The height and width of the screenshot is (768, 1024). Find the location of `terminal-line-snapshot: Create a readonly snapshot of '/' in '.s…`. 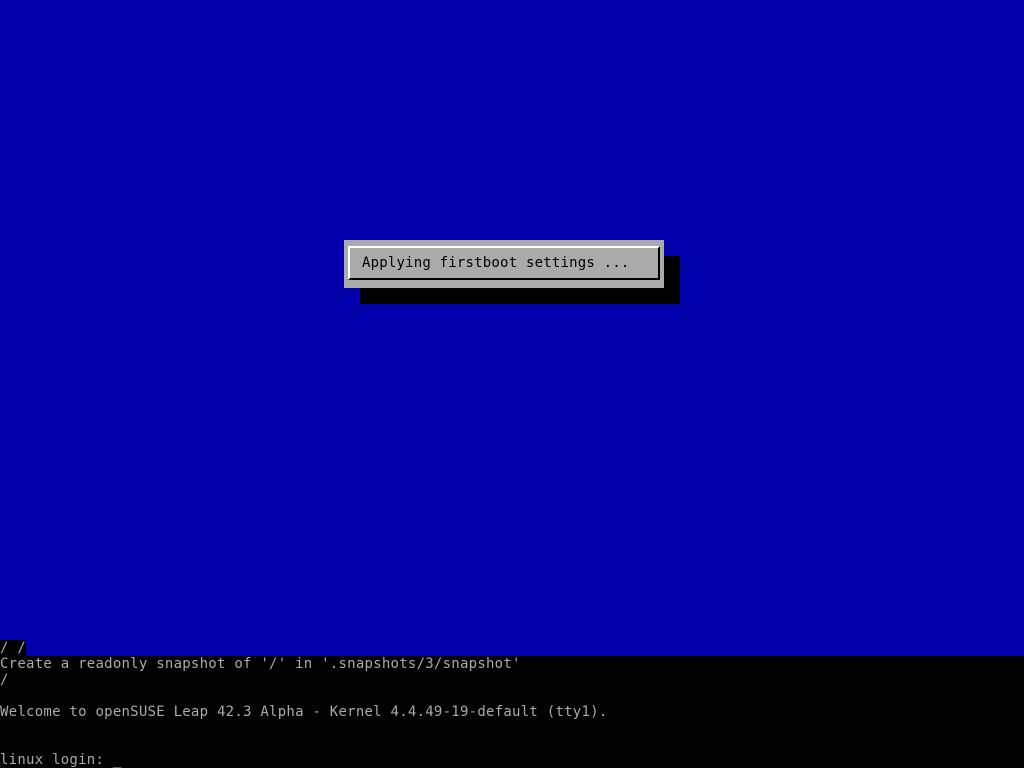

terminal-line-snapshot: Create a readonly snapshot of '/' in '.s… is located at coordinates (260, 664).